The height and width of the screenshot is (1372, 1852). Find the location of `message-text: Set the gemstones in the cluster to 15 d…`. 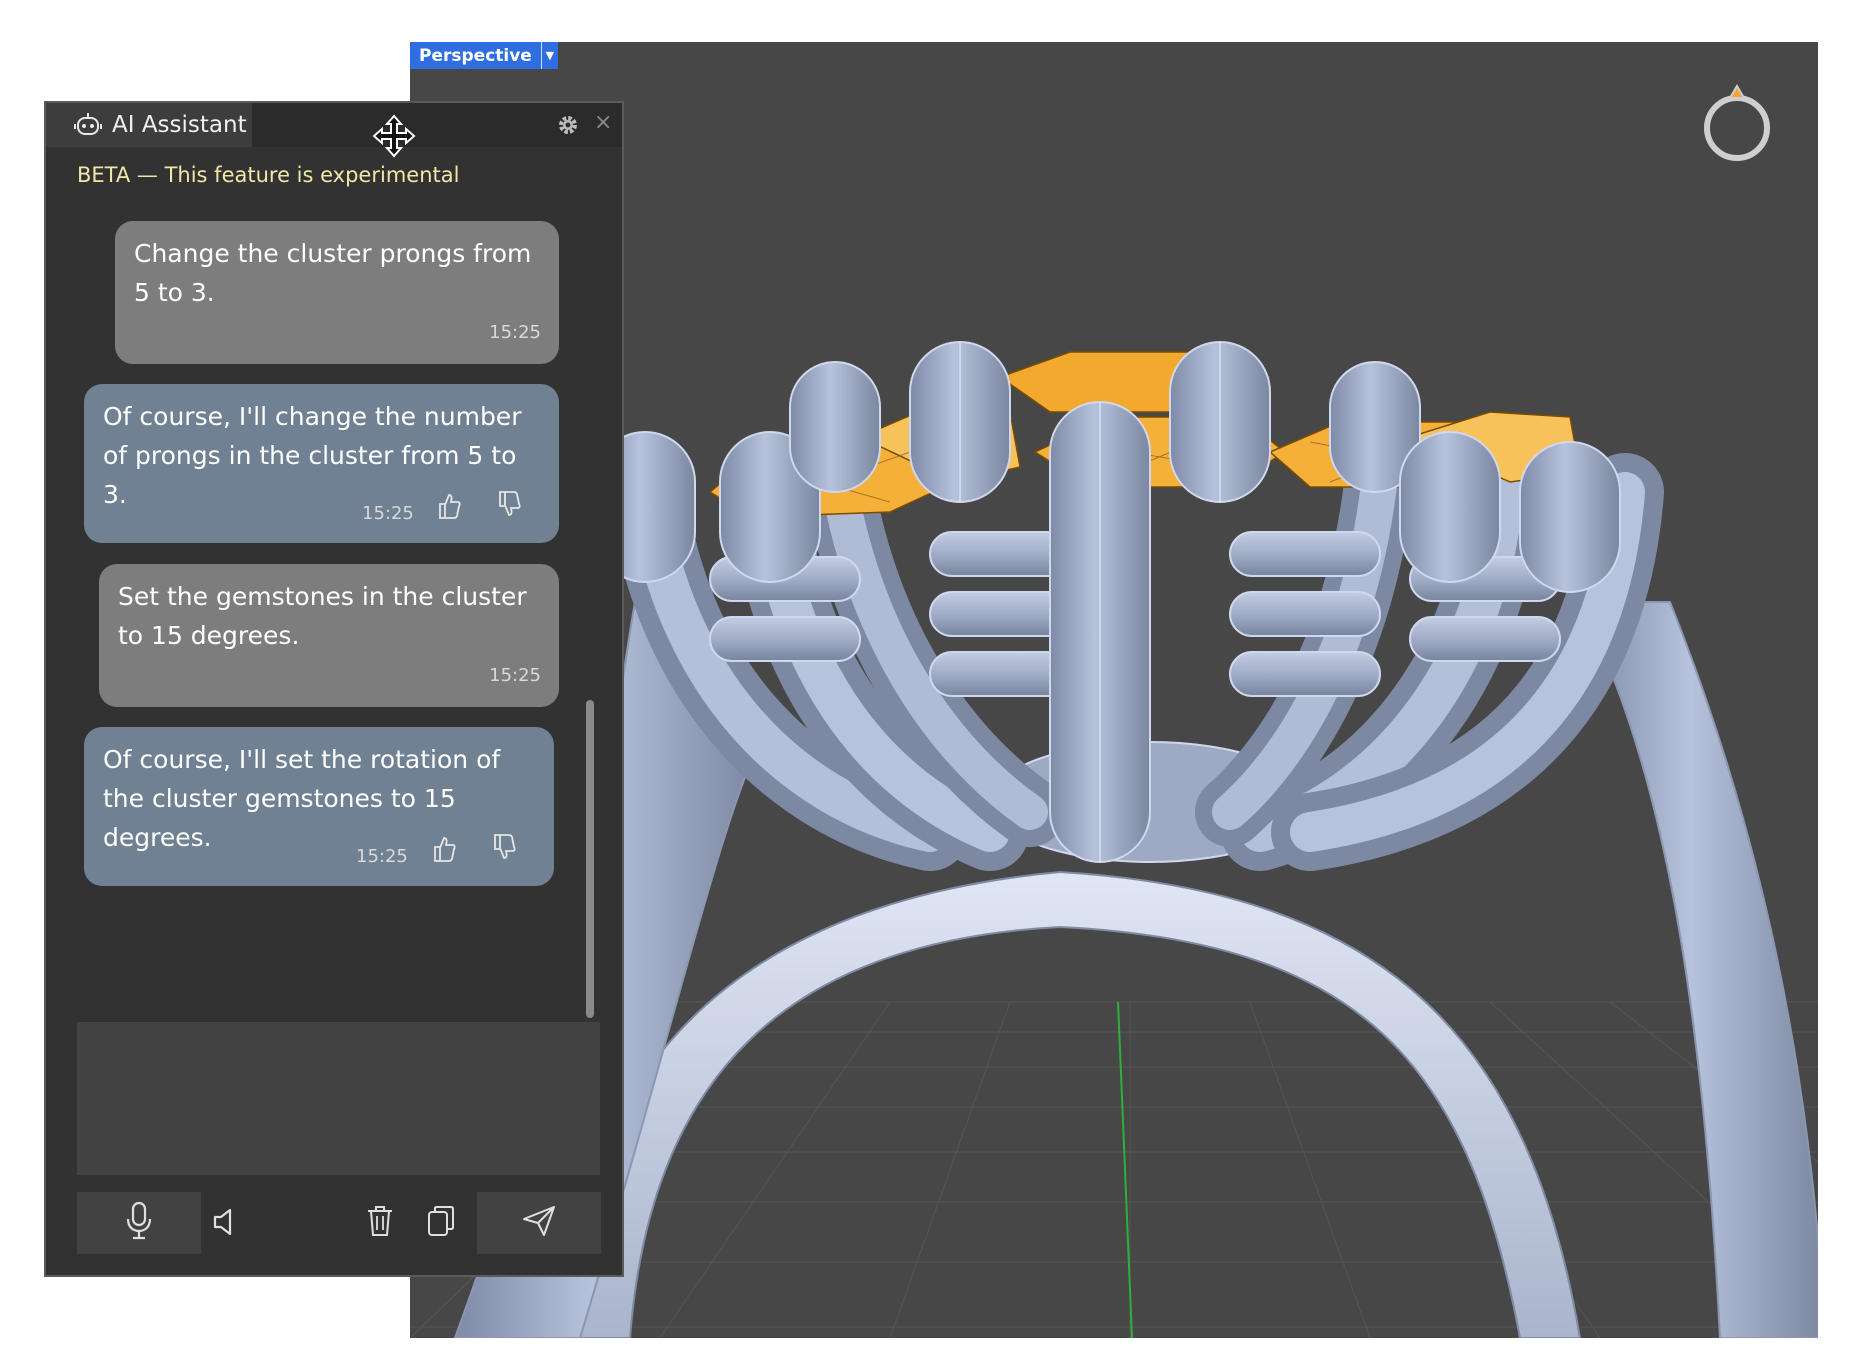

message-text: Set the gemstones in the cluster to 15 d… is located at coordinates (322, 616).